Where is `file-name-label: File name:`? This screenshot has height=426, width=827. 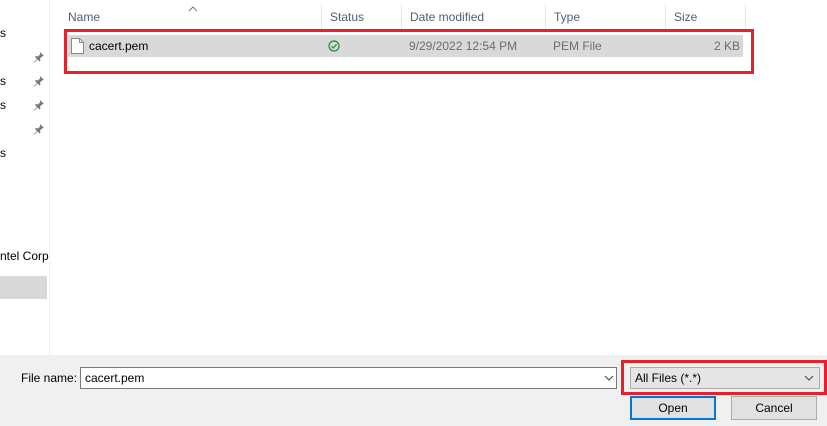
file-name-label: File name: is located at coordinates (49, 378).